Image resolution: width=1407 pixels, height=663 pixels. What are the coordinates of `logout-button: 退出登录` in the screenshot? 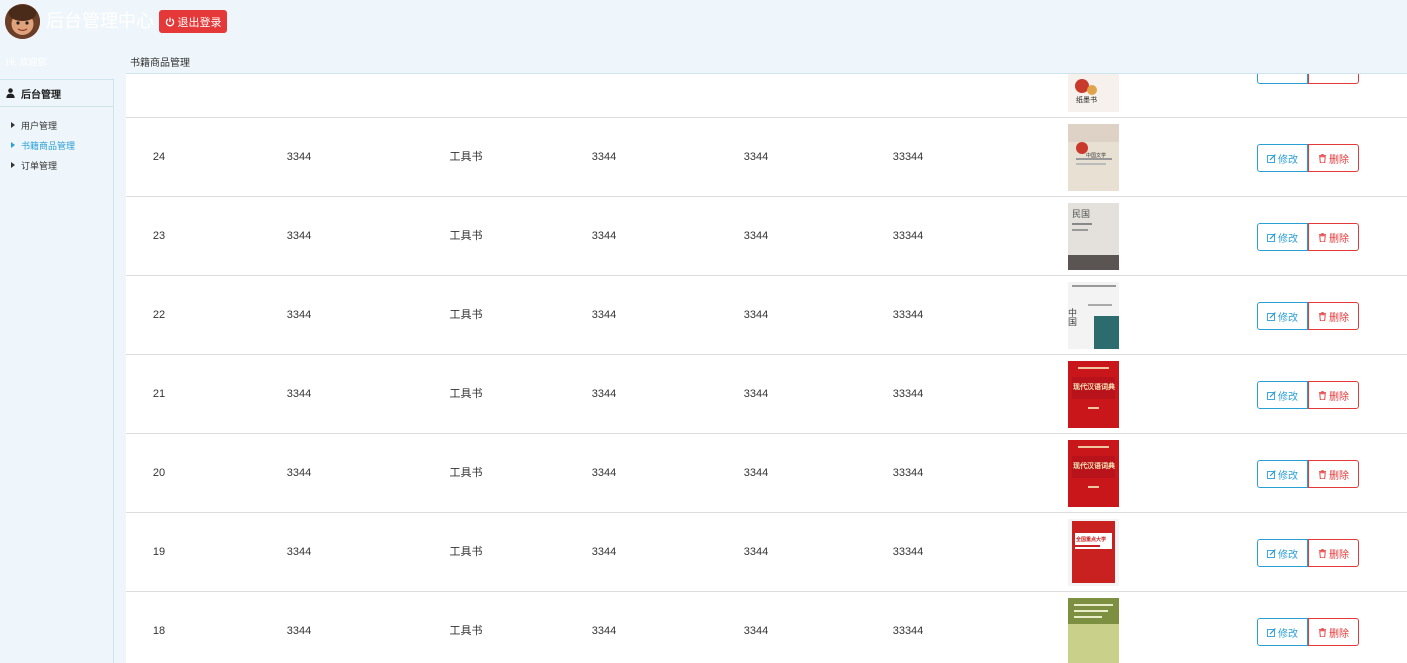 It's located at (193, 21).